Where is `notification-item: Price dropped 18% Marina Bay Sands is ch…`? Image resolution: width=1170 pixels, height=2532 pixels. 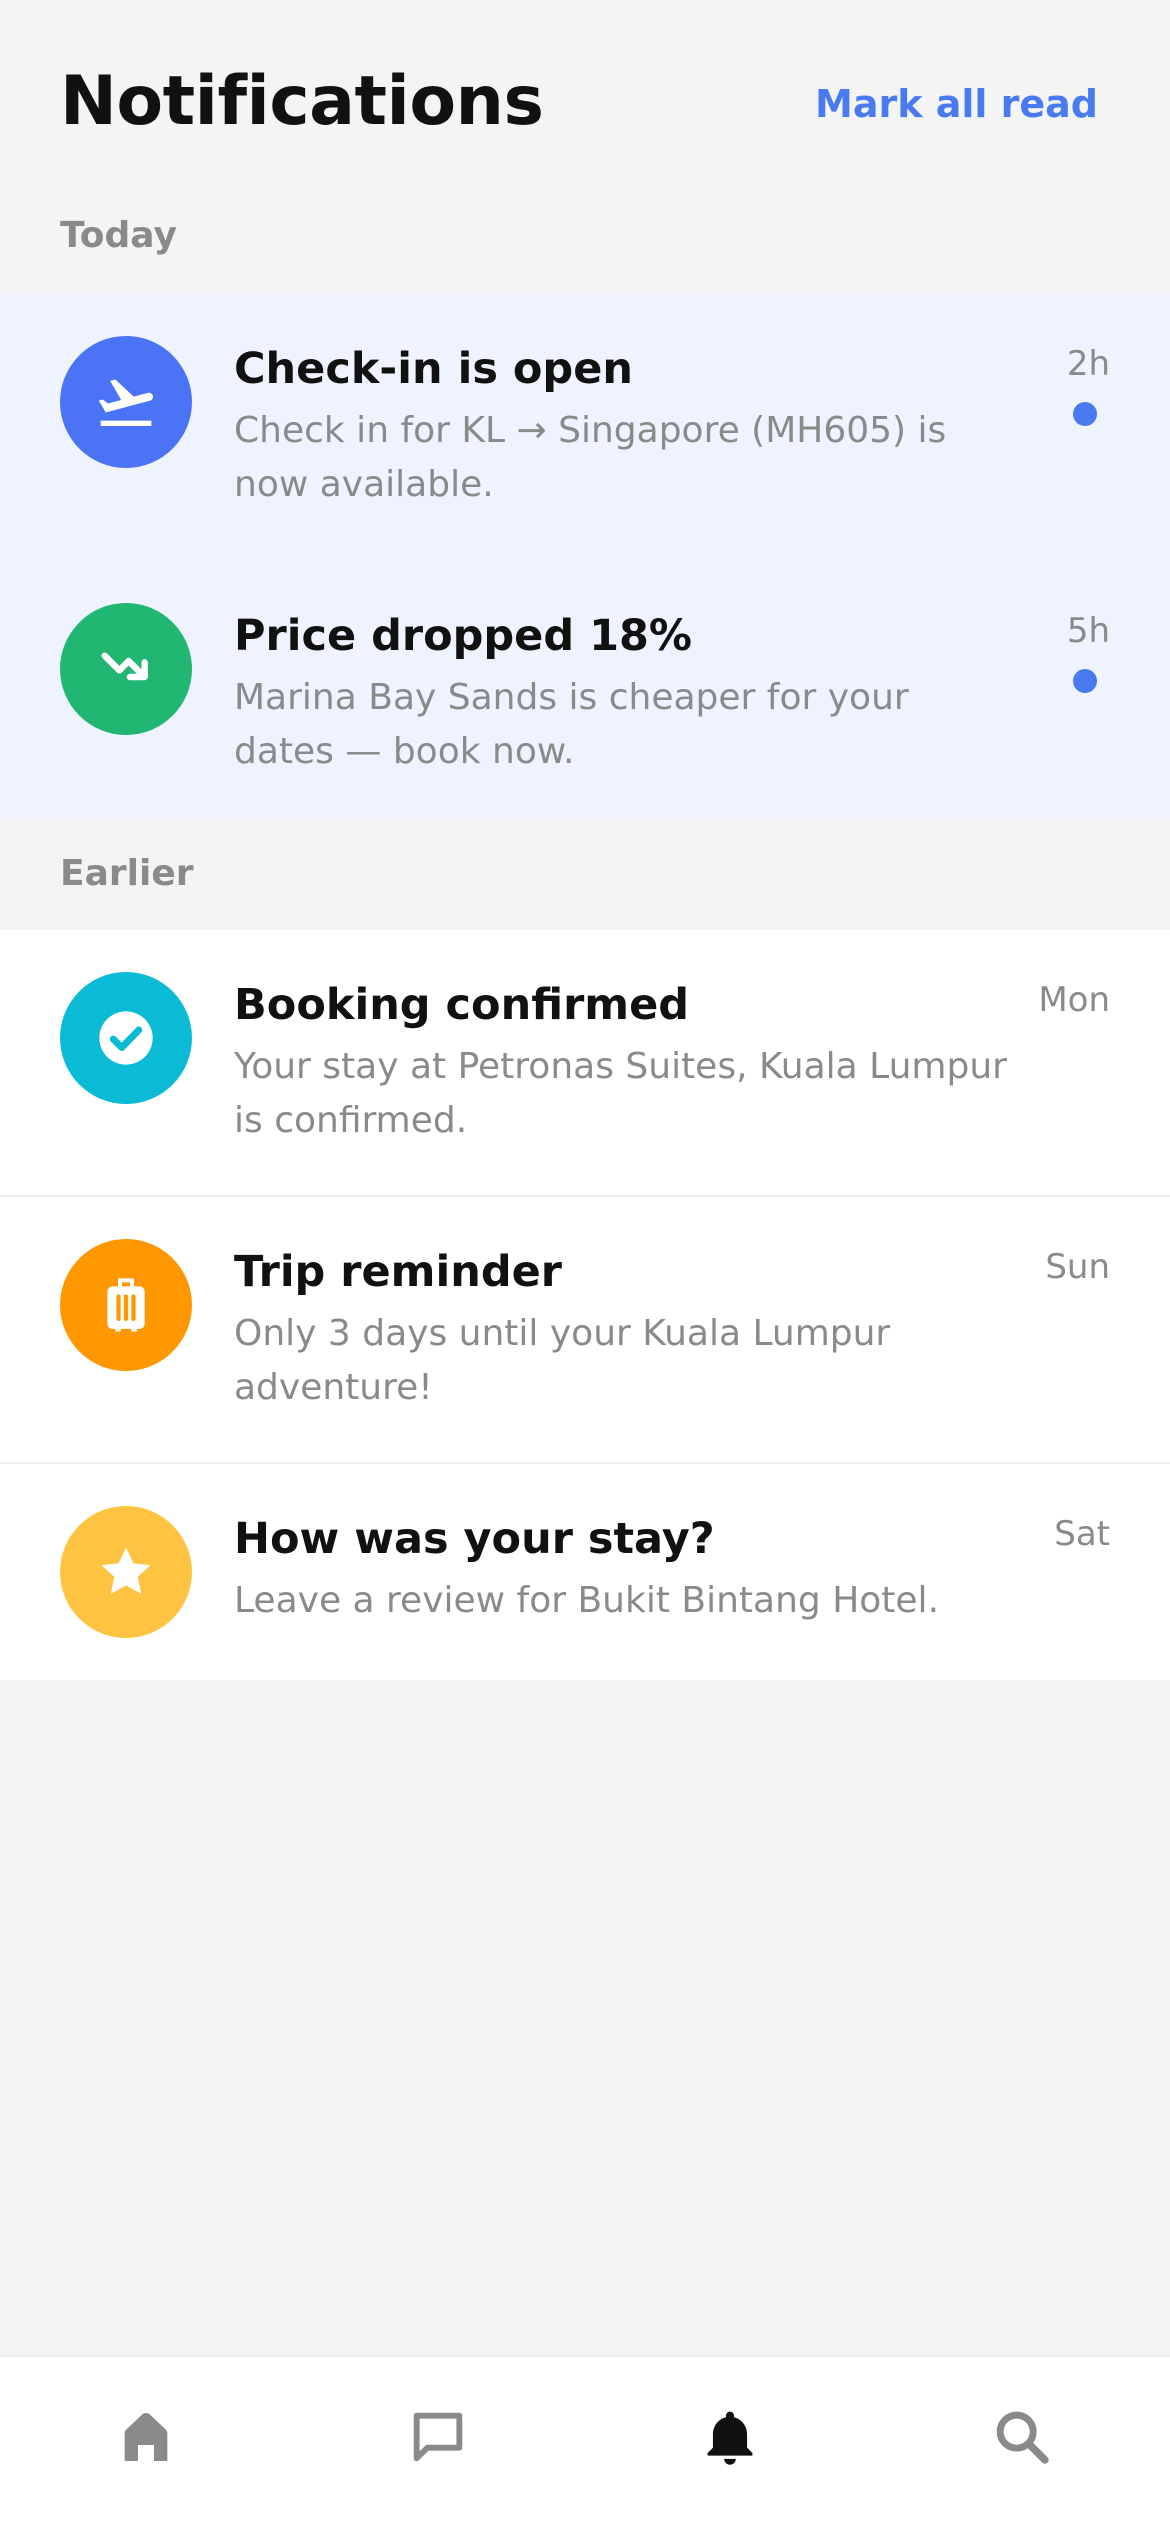 notification-item: Price dropped 18% Marina Bay Sands is ch… is located at coordinates (585, 694).